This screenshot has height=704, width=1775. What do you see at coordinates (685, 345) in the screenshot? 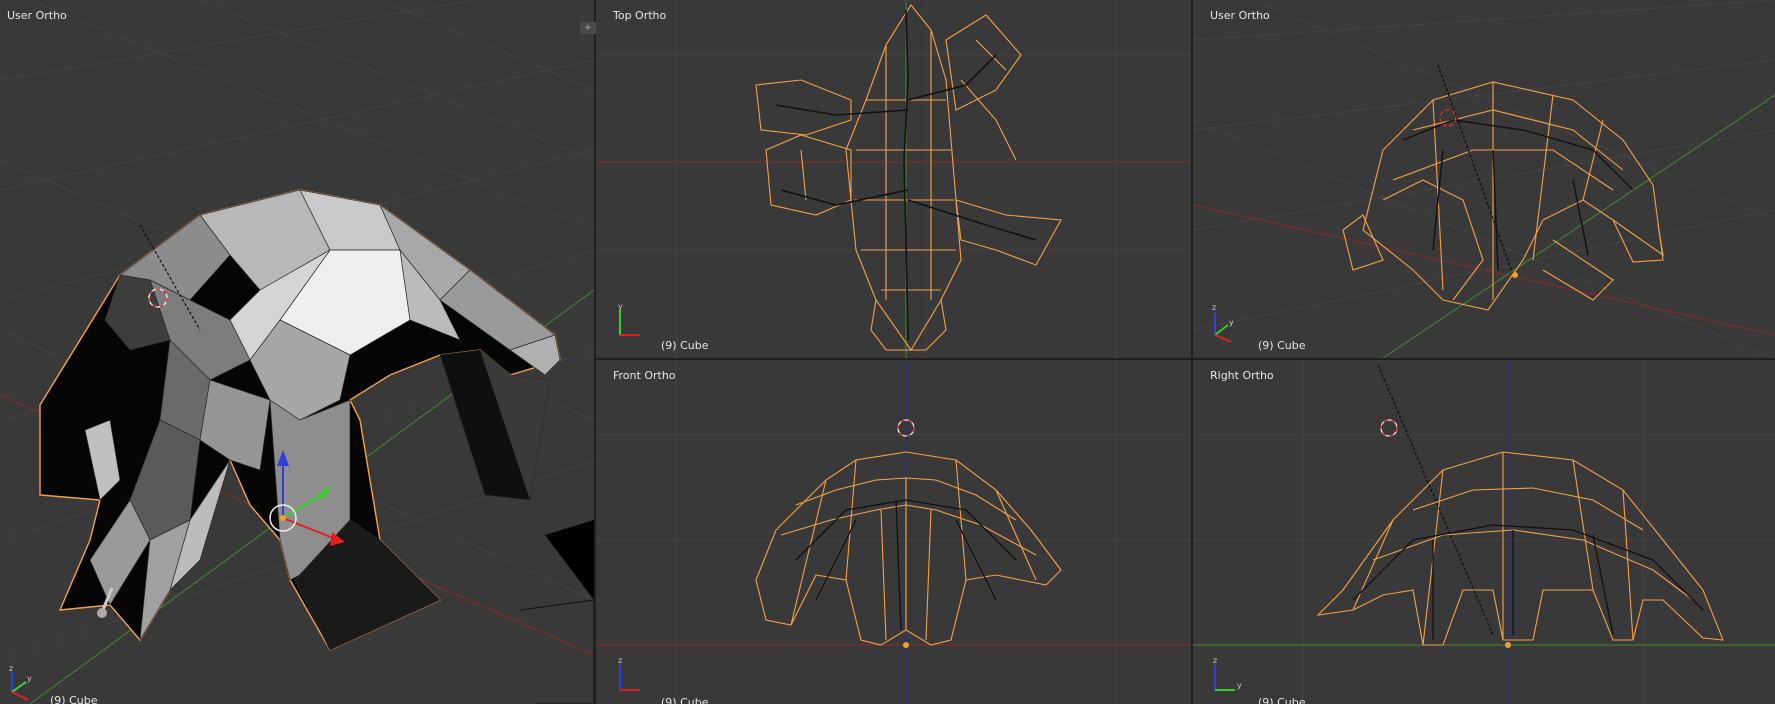
I see `viewport-top-object-label: (9) Cube` at bounding box center [685, 345].